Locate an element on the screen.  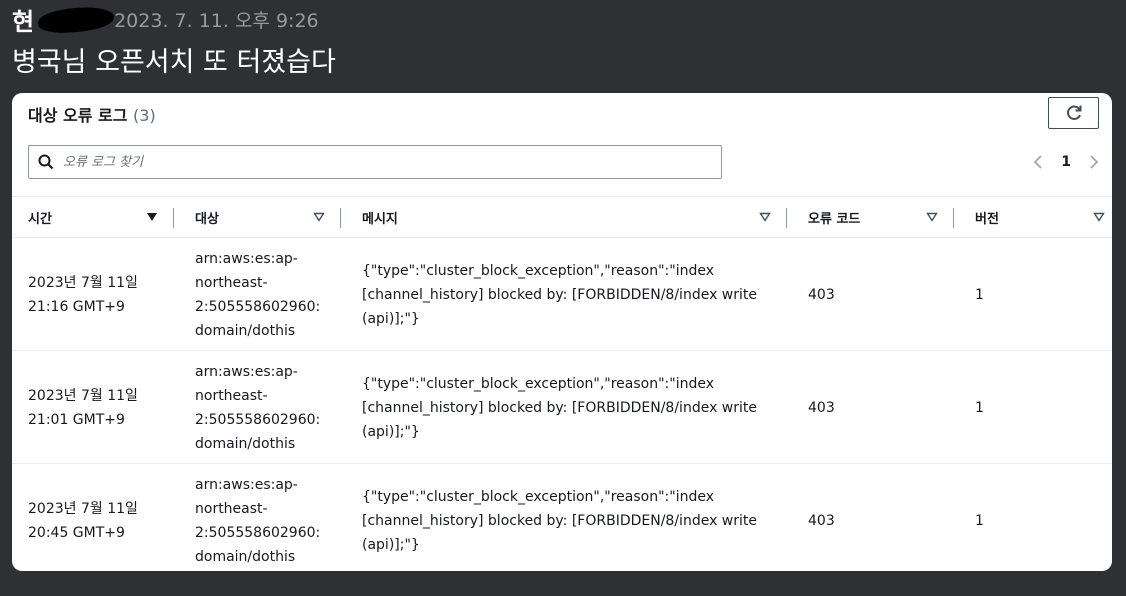
table-header: 시간 대상 메시지 오류 코드 버전 is located at coordinates (562, 217).